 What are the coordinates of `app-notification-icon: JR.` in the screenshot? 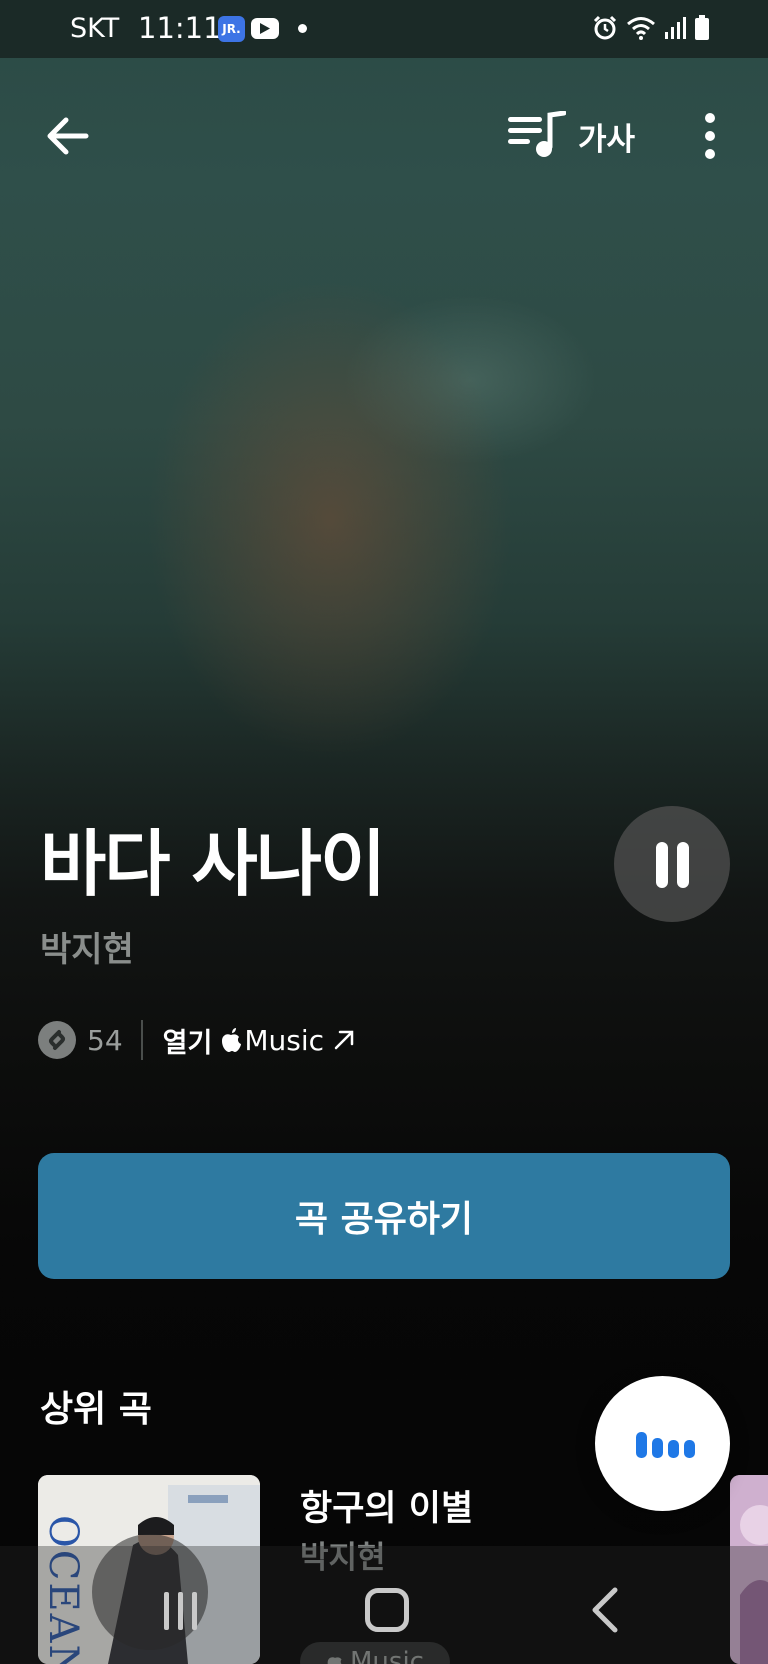 It's located at (231, 29).